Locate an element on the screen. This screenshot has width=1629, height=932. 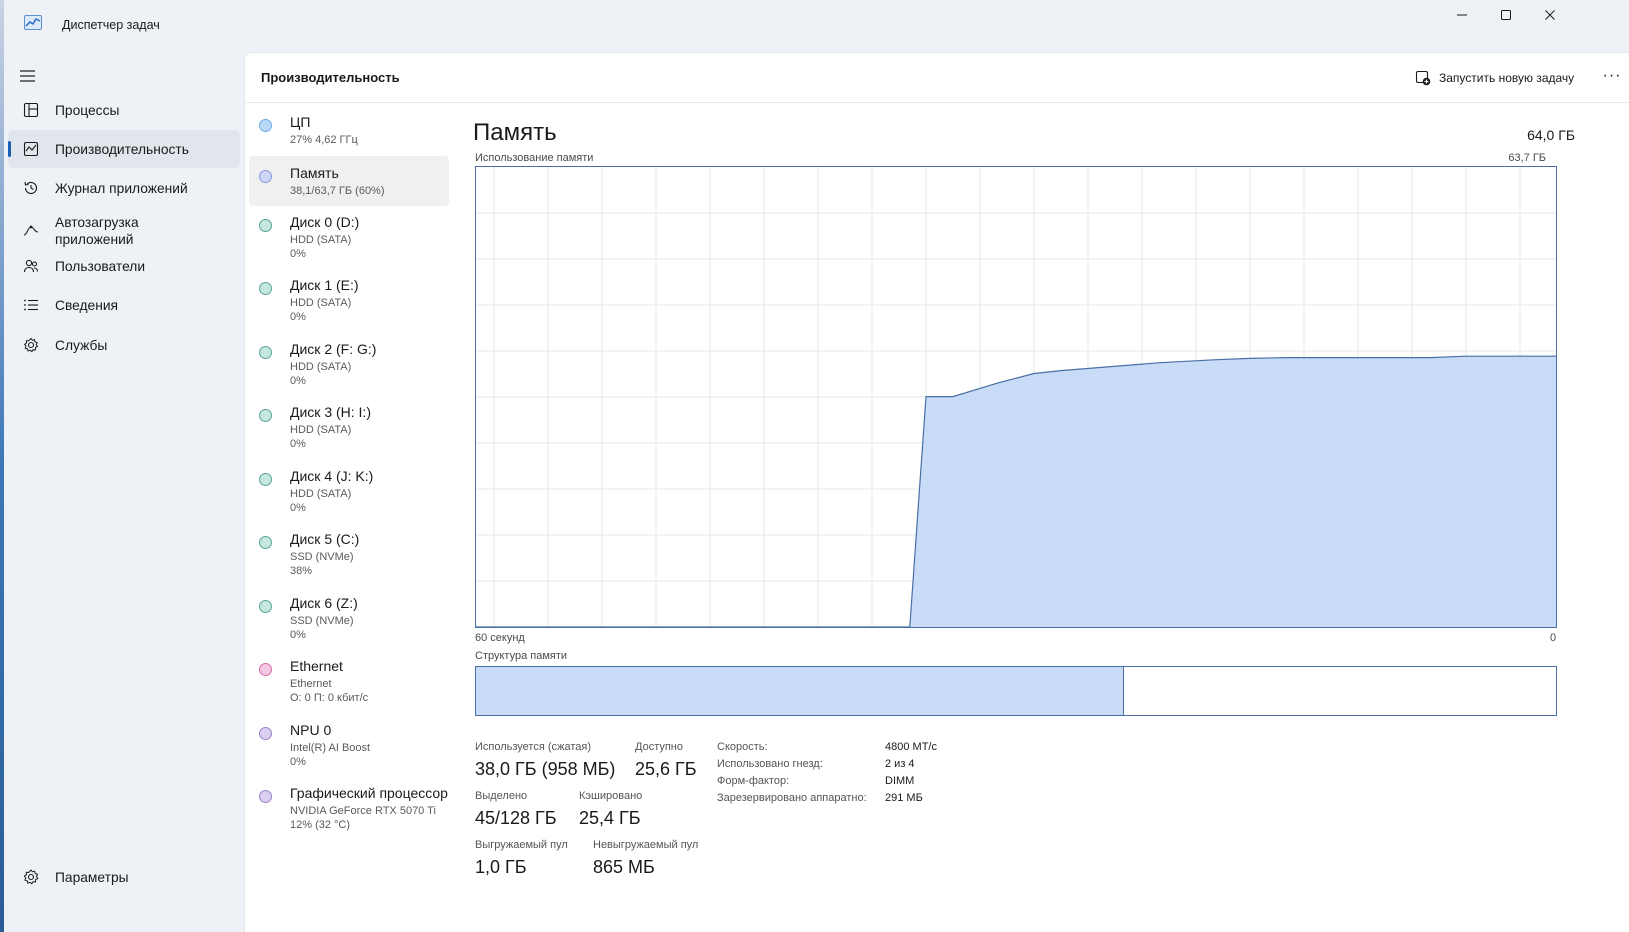
title-bar: Диспетчер задач is located at coordinates (816, 26).